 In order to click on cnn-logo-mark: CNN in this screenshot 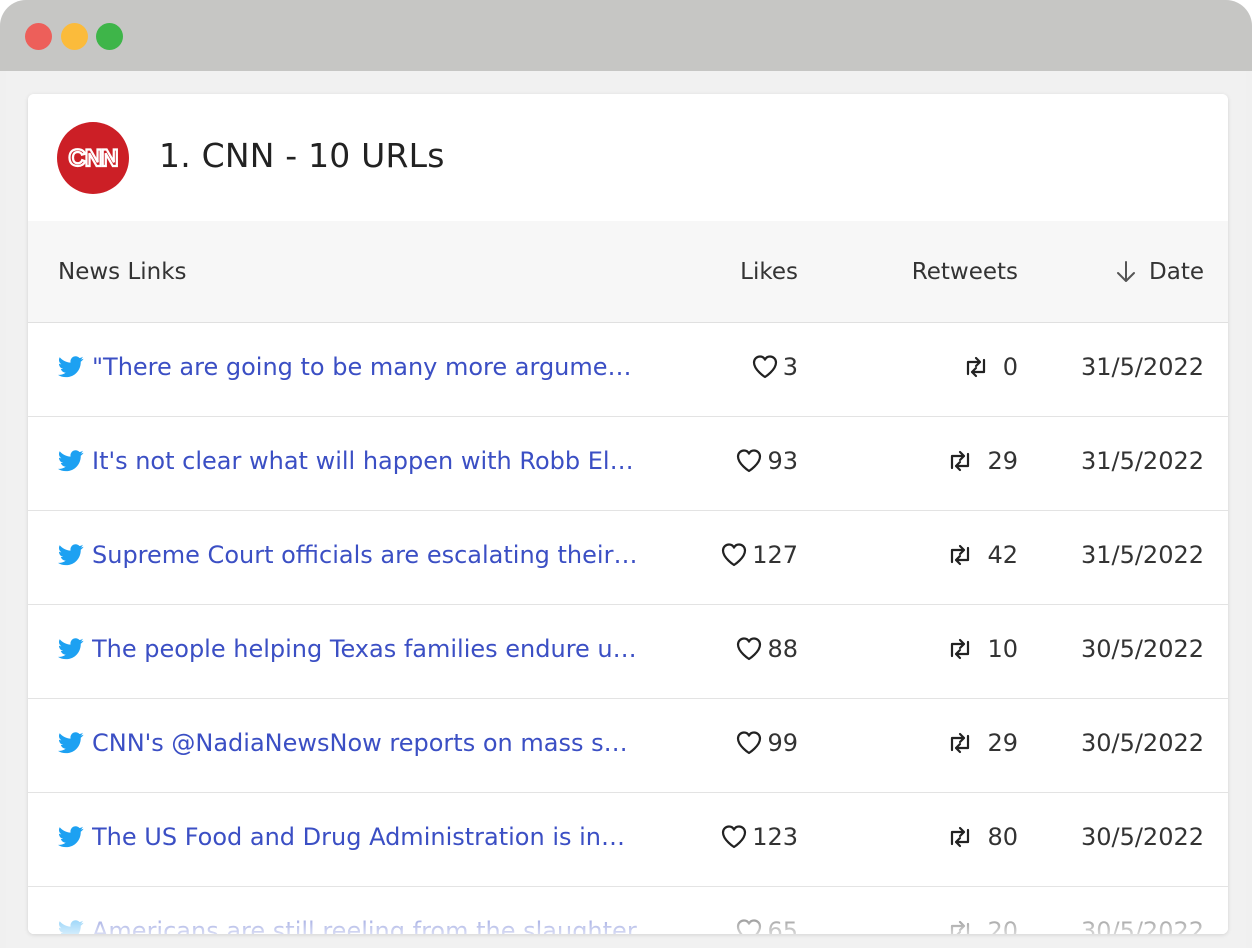, I will do `click(93, 158)`.